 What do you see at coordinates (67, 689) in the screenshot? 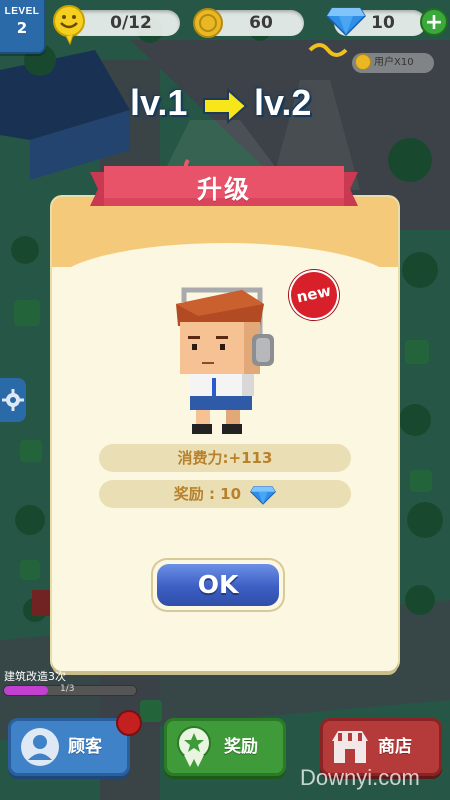
I see `renovation-progress-count: 1/3` at bounding box center [67, 689].